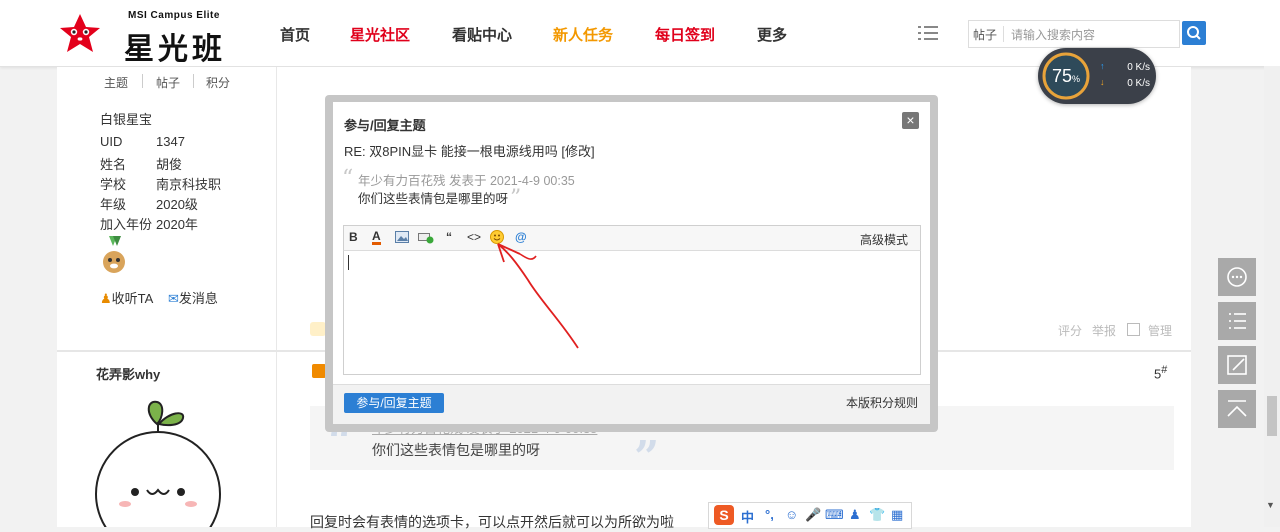 The height and width of the screenshot is (532, 1280). I want to click on nav-newbie-tasks: 新人任务, so click(583, 34).